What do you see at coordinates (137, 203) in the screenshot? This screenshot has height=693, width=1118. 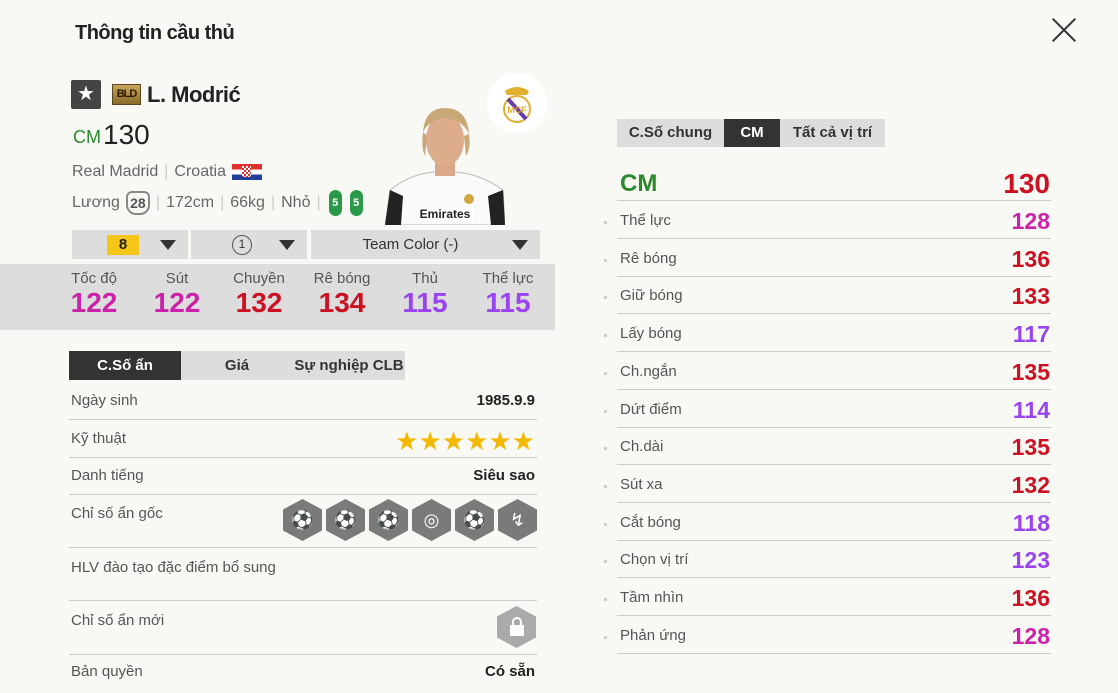 I see `salary-value: 28` at bounding box center [137, 203].